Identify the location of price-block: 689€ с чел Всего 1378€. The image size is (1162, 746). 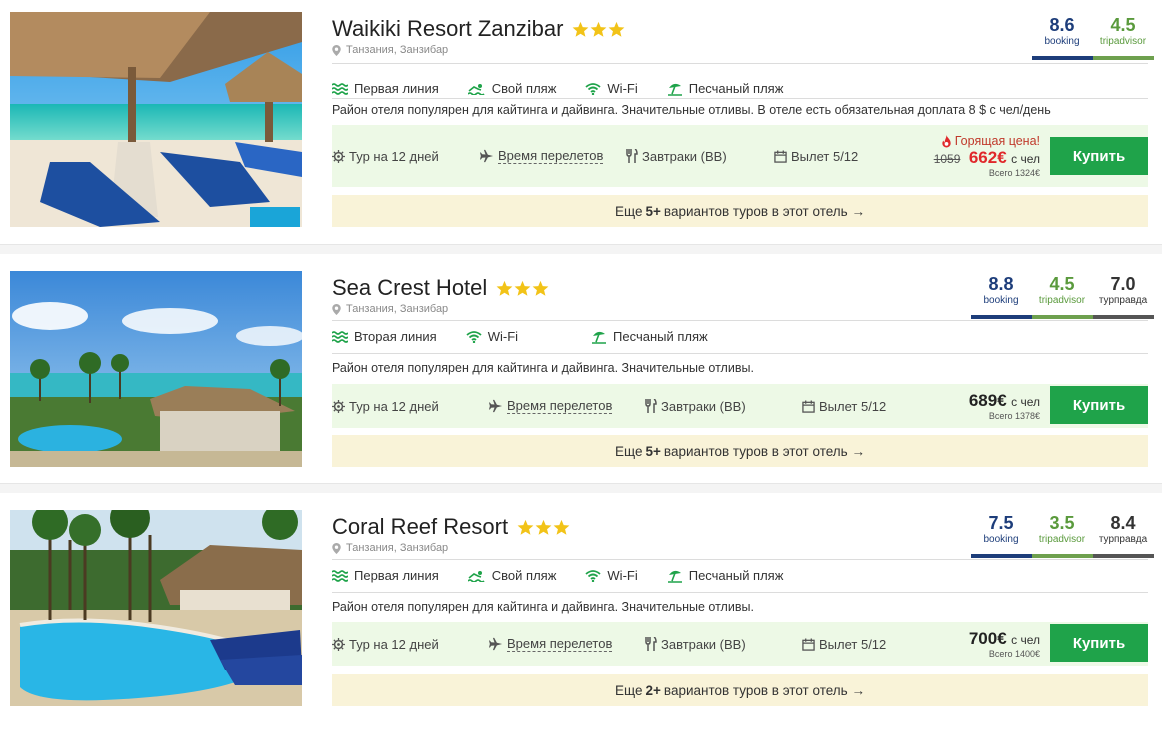
(1004, 406).